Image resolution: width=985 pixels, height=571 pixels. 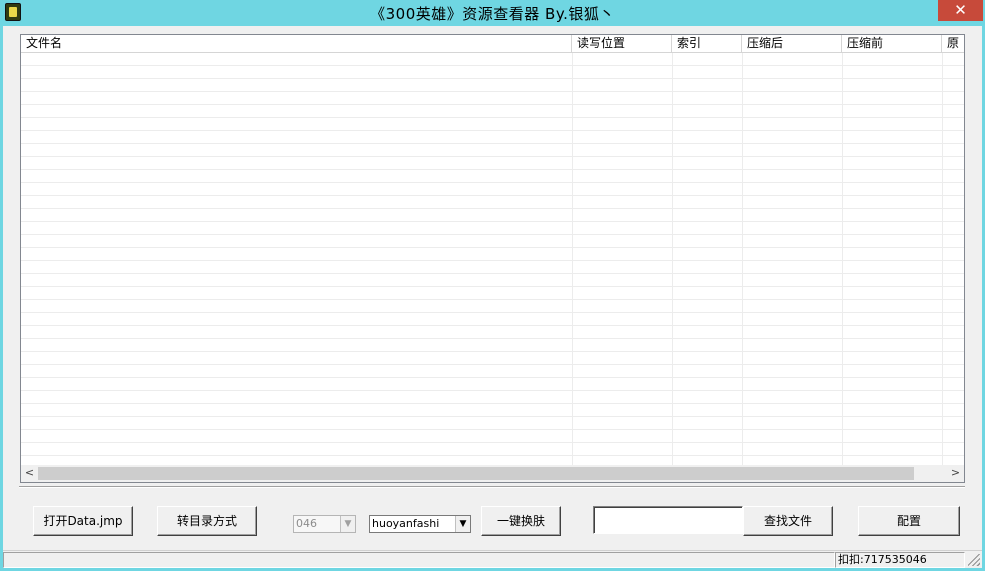 I want to click on column-header-uncompressed: 压缩前, so click(x=892, y=44).